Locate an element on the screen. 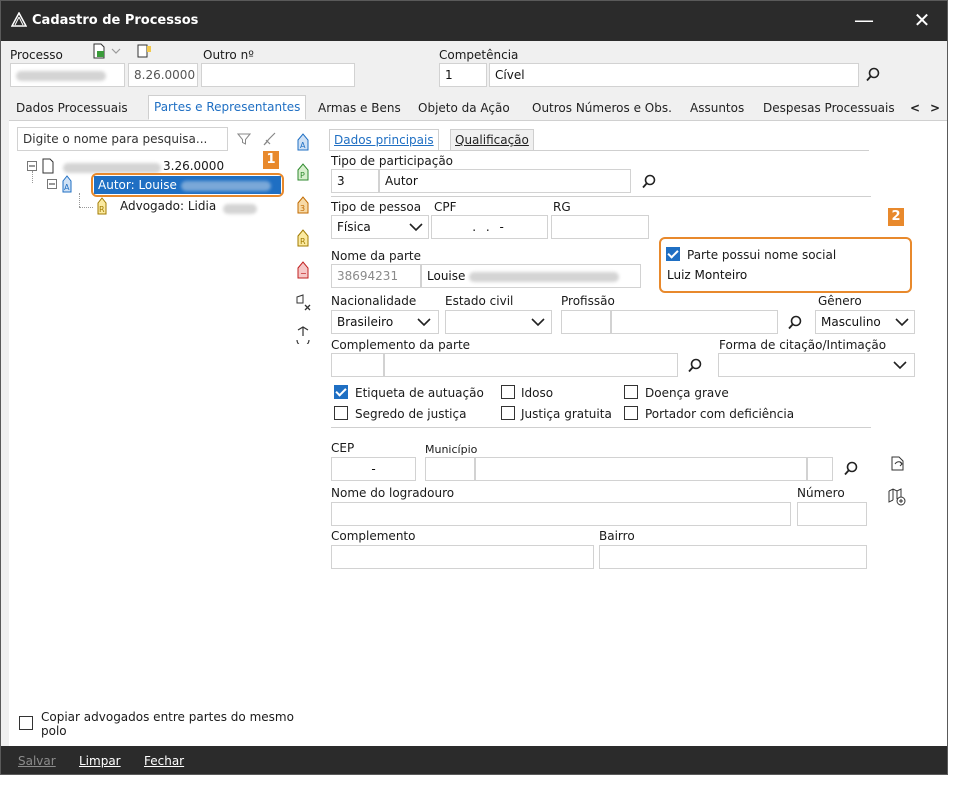 This screenshot has width=954, height=788. close-button: ✕ is located at coordinates (922, 21).